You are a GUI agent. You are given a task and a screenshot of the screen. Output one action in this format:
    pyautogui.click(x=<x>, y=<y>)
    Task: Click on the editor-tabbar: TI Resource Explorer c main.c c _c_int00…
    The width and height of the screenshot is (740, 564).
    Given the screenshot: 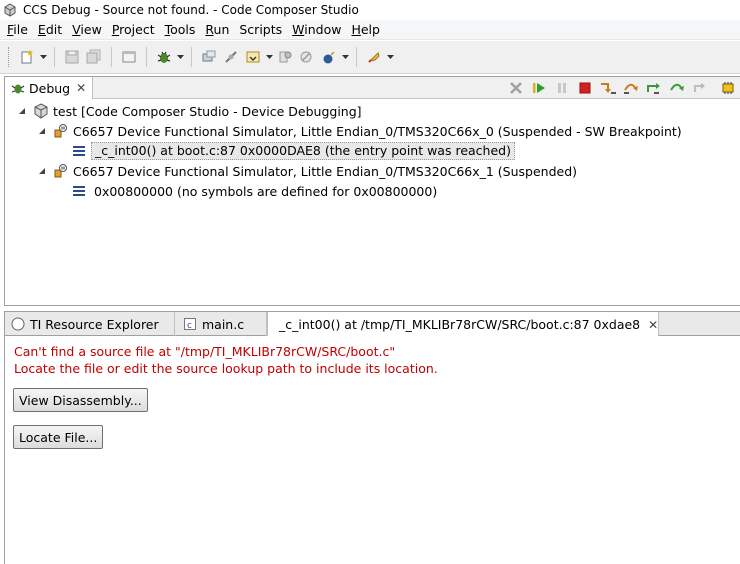 What is the action you would take?
    pyautogui.click(x=372, y=324)
    